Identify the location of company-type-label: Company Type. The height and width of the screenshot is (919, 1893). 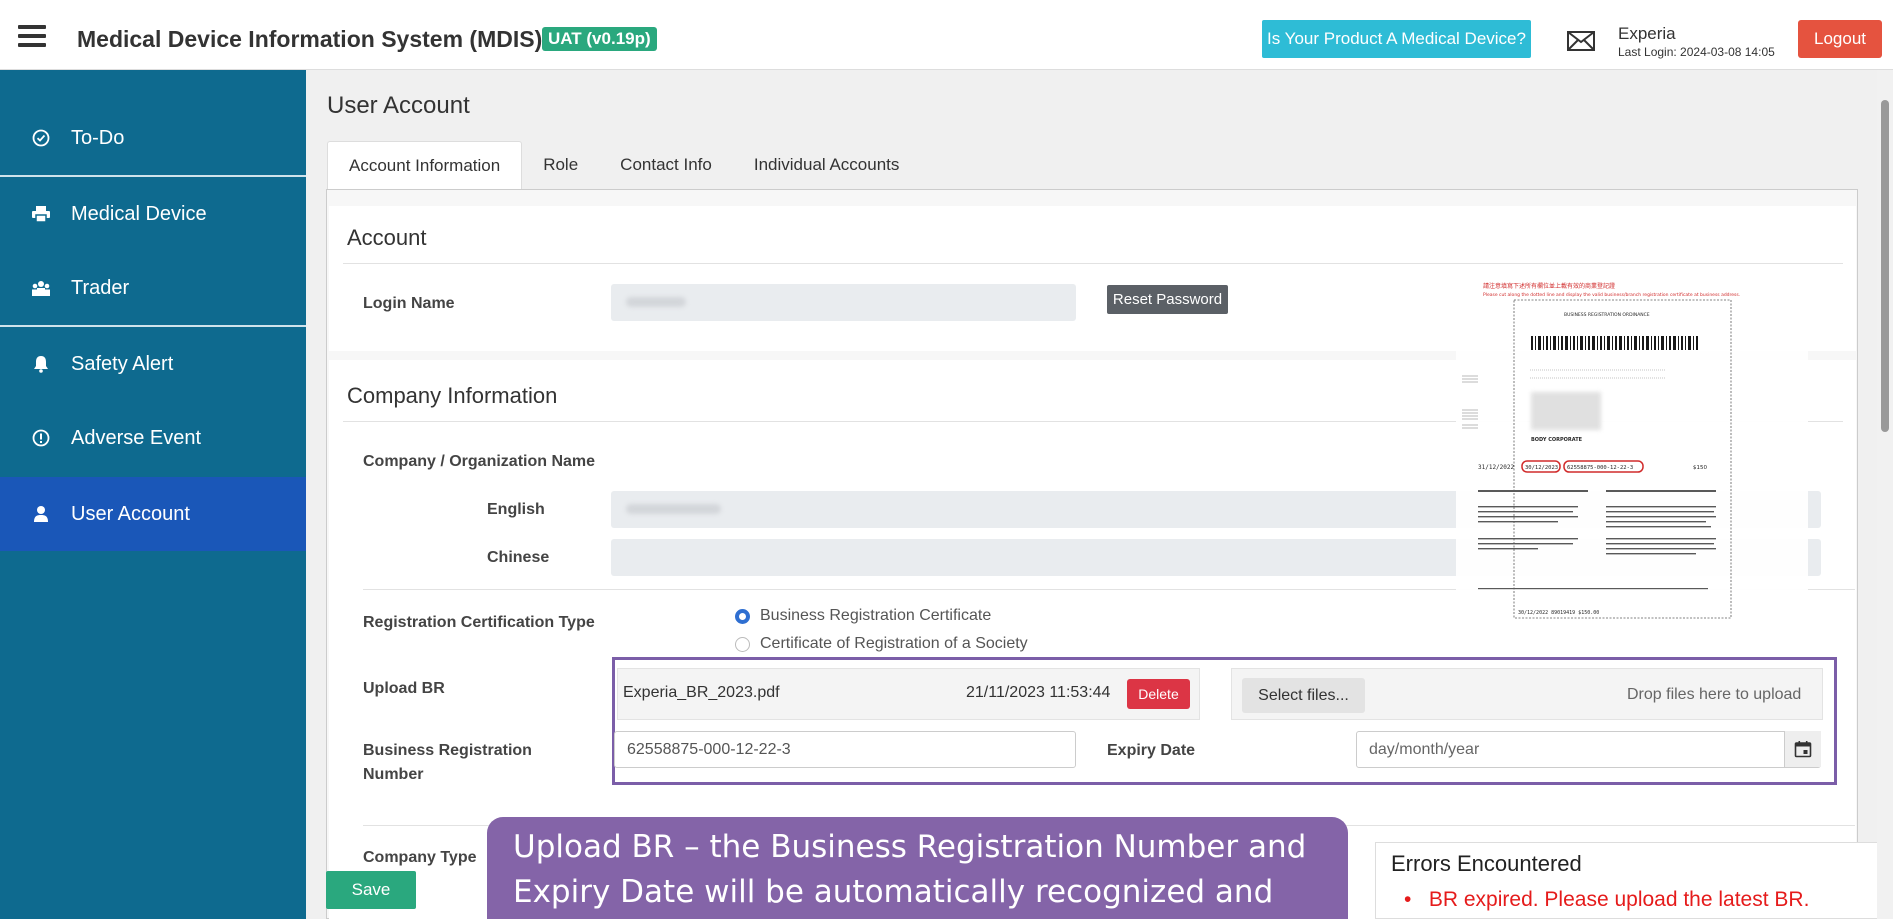
(420, 857).